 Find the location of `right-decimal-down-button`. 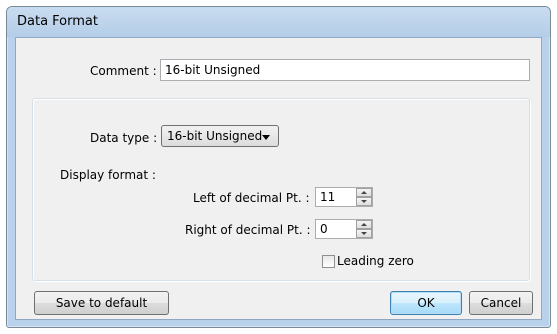

right-decimal-down-button is located at coordinates (364, 233).